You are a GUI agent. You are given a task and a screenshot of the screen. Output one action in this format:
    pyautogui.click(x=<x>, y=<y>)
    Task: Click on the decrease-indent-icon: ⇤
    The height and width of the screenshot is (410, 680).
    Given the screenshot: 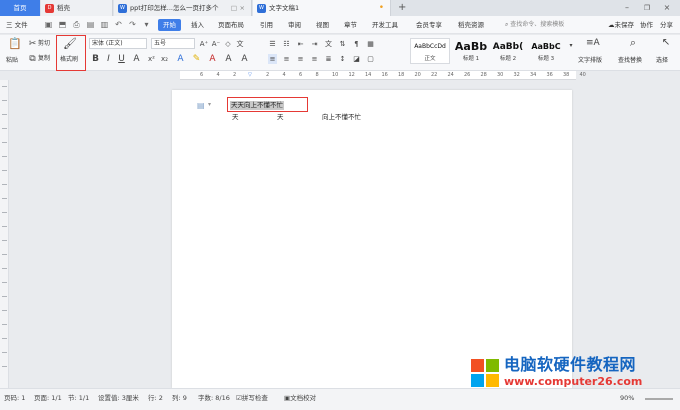 What is the action you would take?
    pyautogui.click(x=300, y=44)
    